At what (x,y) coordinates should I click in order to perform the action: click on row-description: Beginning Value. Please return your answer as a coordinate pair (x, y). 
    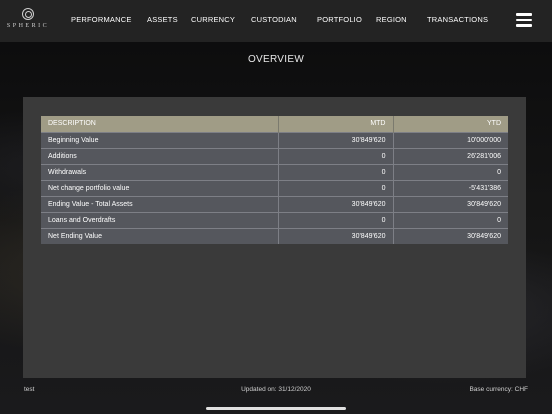
    Looking at the image, I should click on (160, 139).